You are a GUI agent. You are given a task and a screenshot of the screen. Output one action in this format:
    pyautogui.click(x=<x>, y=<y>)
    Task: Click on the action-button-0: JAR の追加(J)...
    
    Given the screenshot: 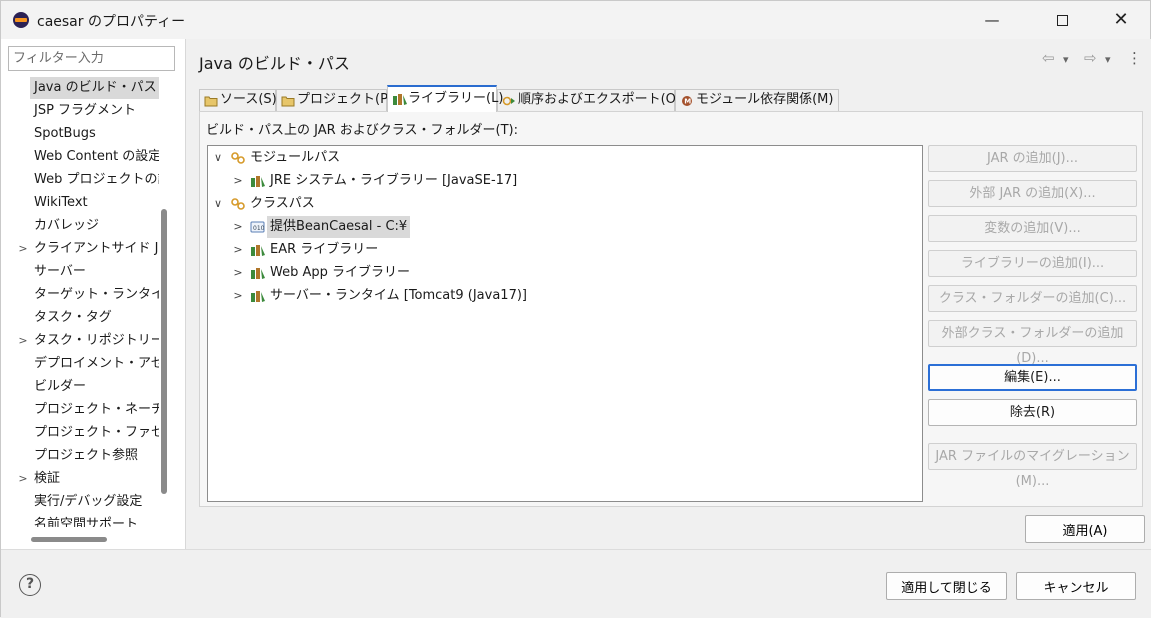 What is the action you would take?
    pyautogui.click(x=1032, y=158)
    